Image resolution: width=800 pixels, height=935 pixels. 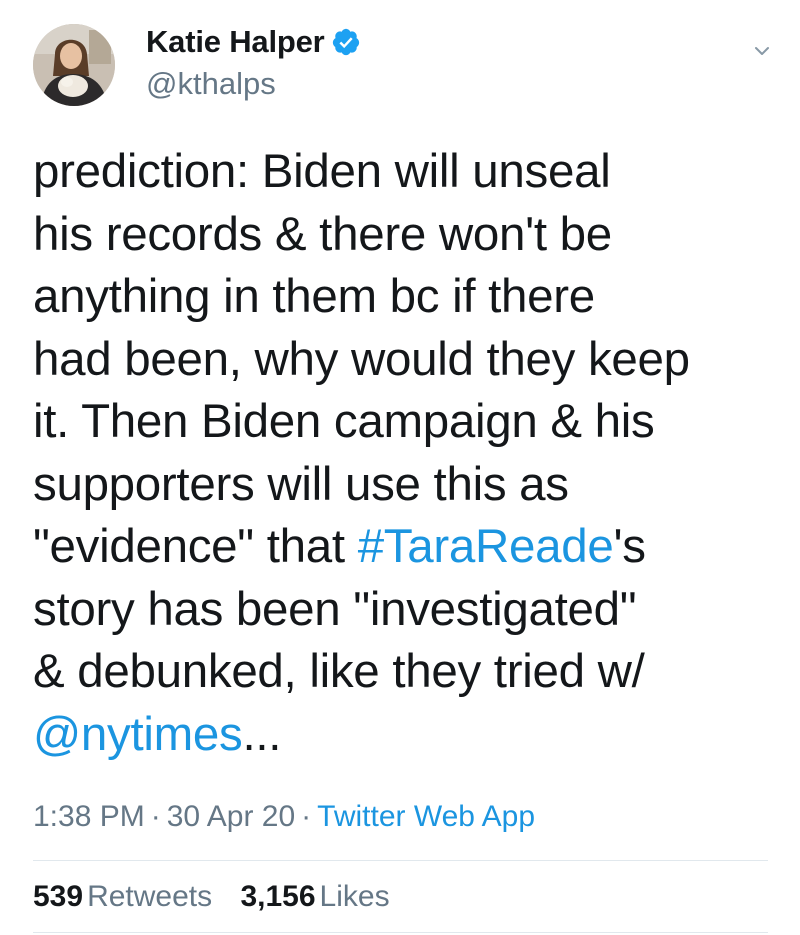 I want to click on likes-count: 3,156, so click(x=278, y=896).